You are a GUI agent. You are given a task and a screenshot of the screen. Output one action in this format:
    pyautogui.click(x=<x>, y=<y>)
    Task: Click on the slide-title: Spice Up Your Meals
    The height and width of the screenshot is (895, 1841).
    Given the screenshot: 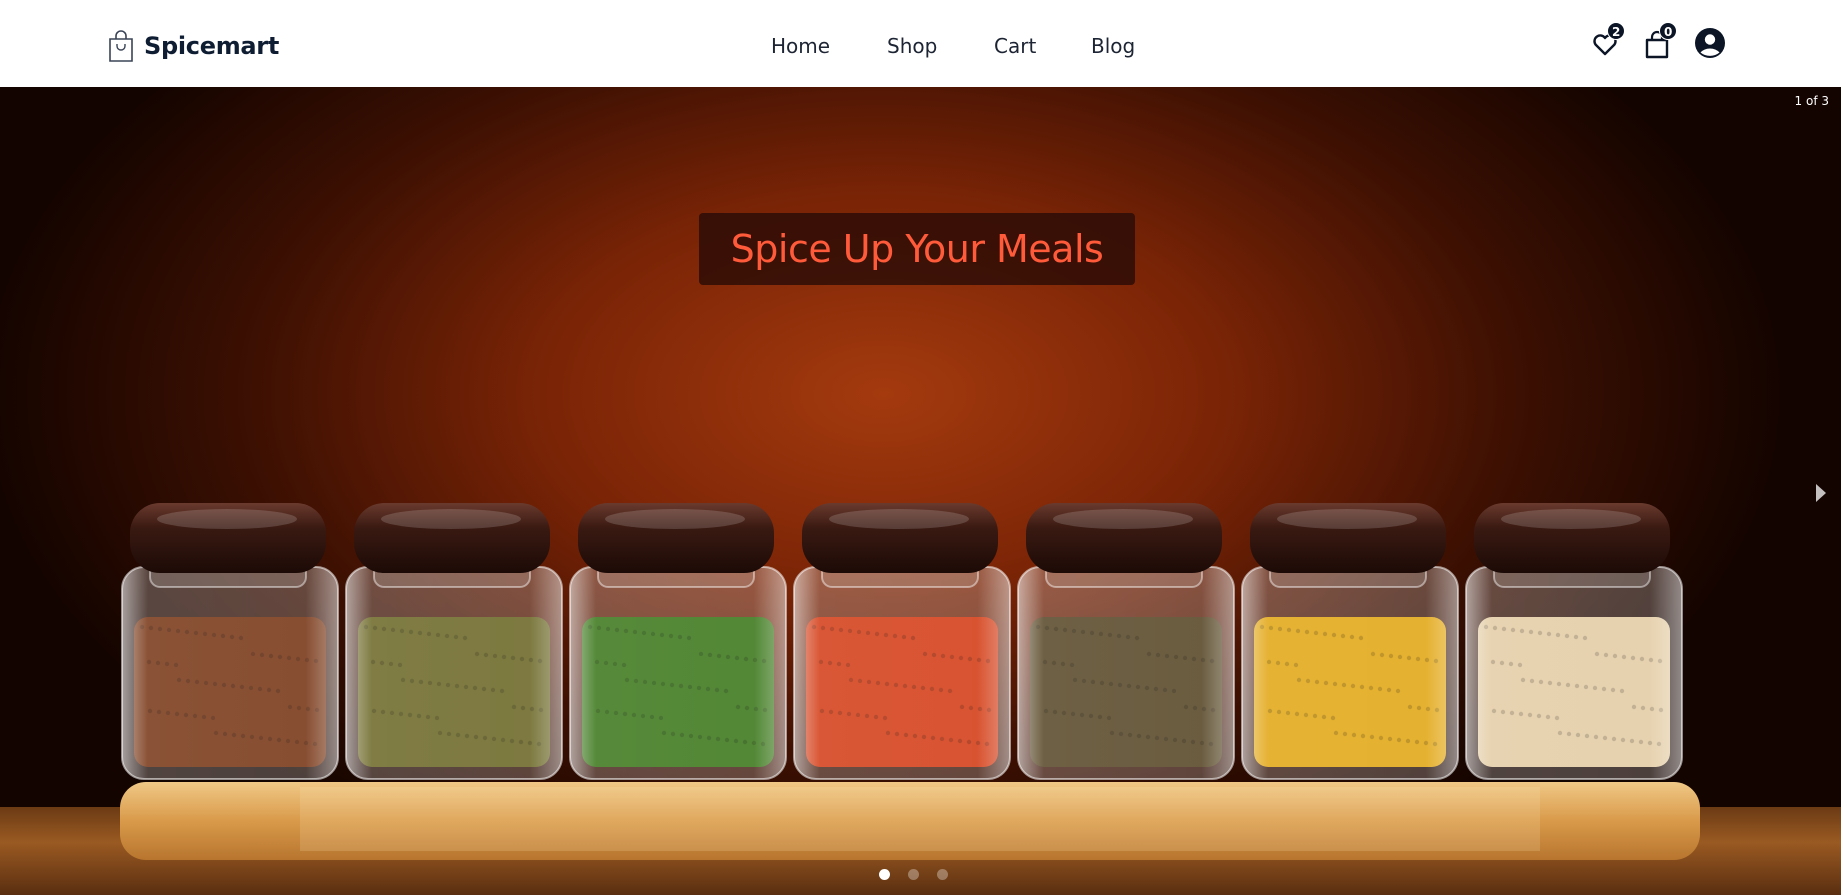 What is the action you would take?
    pyautogui.click(x=917, y=249)
    